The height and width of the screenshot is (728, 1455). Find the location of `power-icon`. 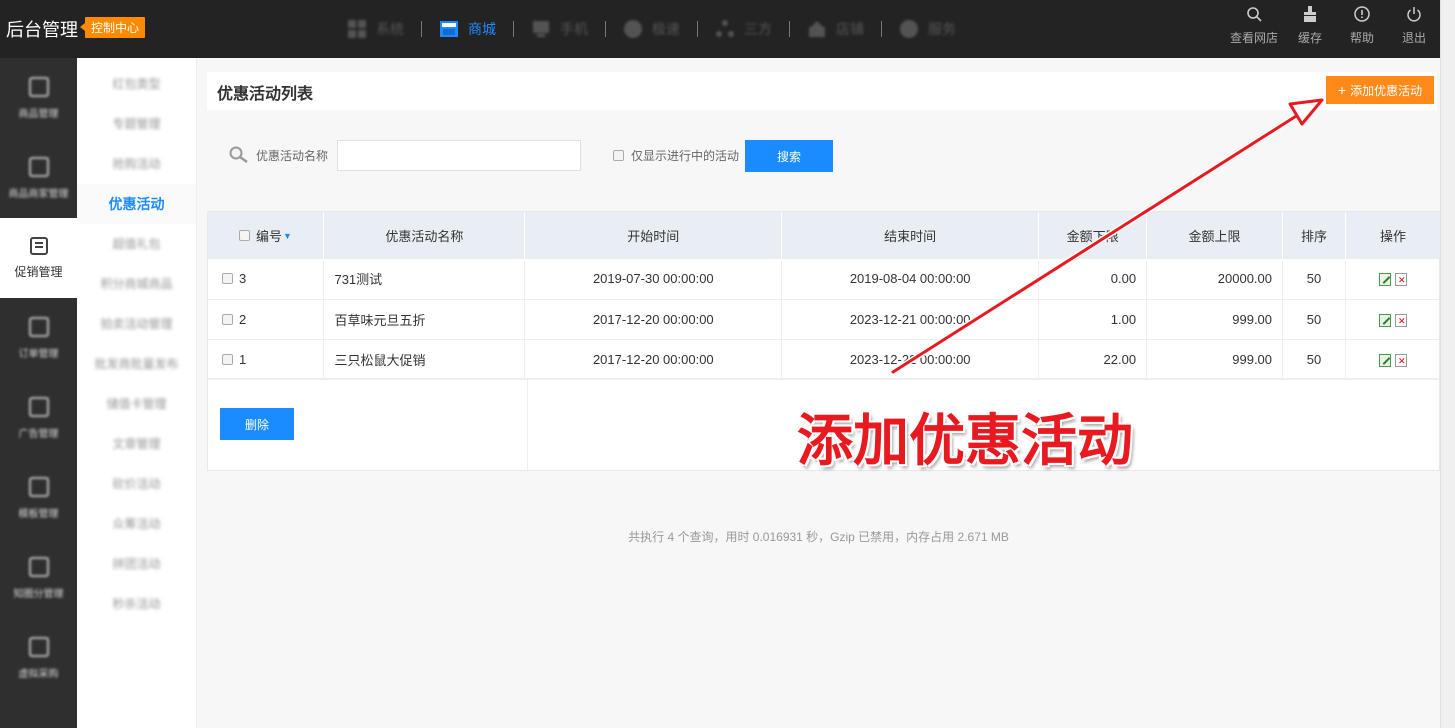

power-icon is located at coordinates (1414, 16).